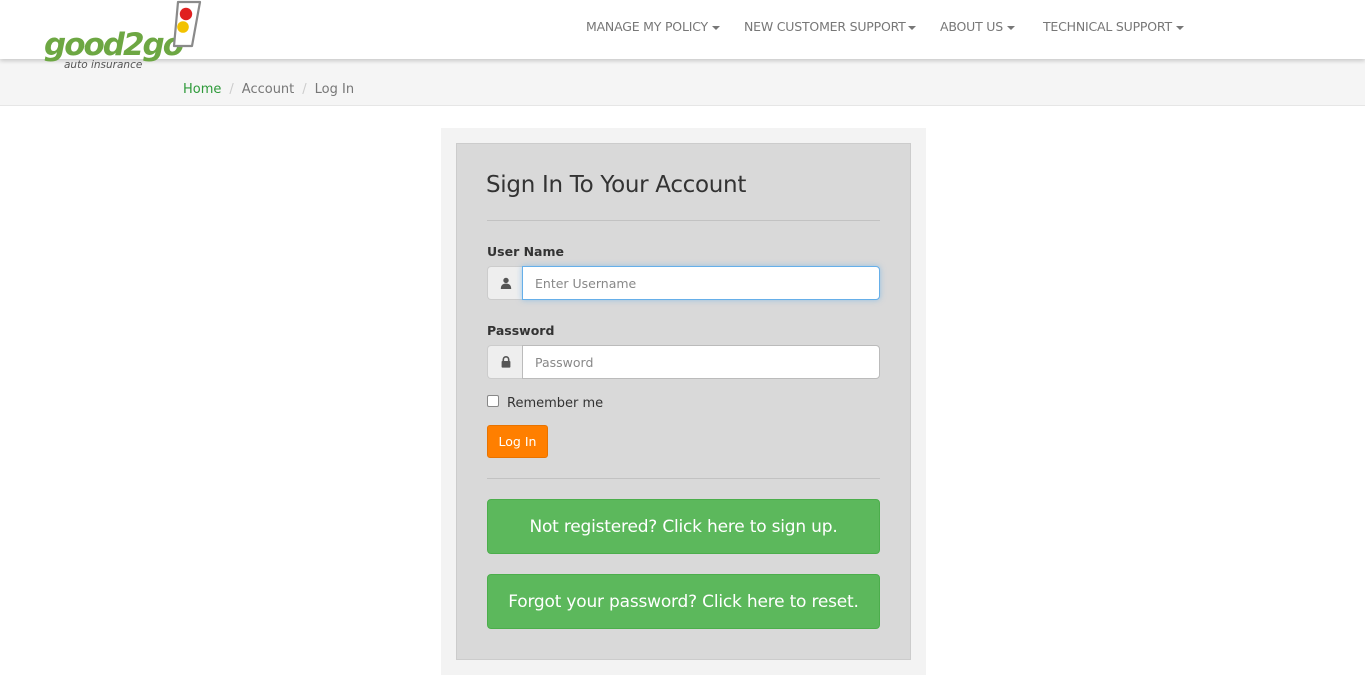 Image resolution: width=1365 pixels, height=691 pixels. What do you see at coordinates (521, 330) in the screenshot?
I see `password-label: Password` at bounding box center [521, 330].